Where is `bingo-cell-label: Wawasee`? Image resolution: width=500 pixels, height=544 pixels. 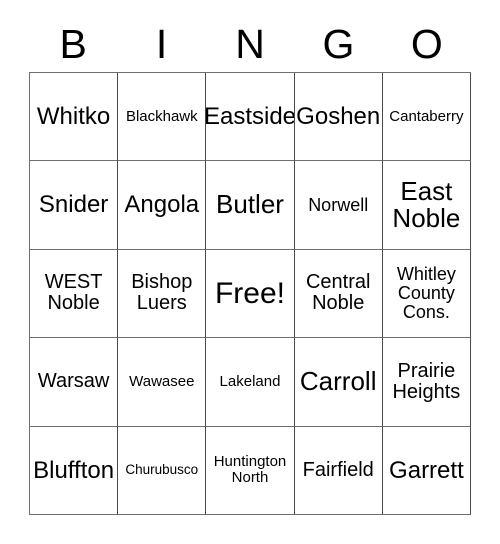
bingo-cell-label: Wawasee is located at coordinates (162, 381).